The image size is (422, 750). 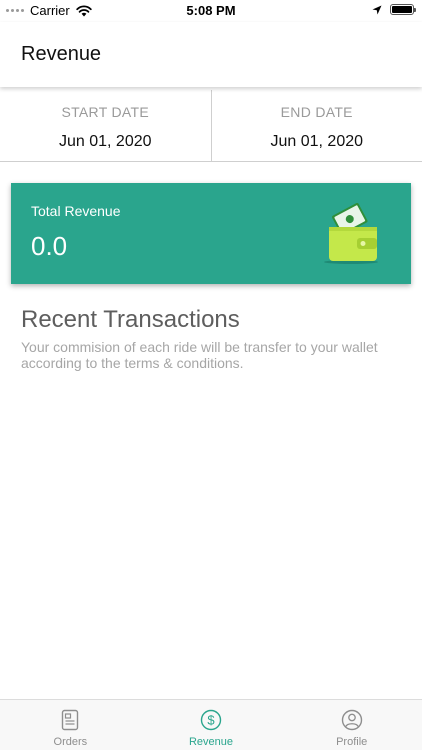 I want to click on tab-revenue: $ Revenue, so click(x=211, y=725).